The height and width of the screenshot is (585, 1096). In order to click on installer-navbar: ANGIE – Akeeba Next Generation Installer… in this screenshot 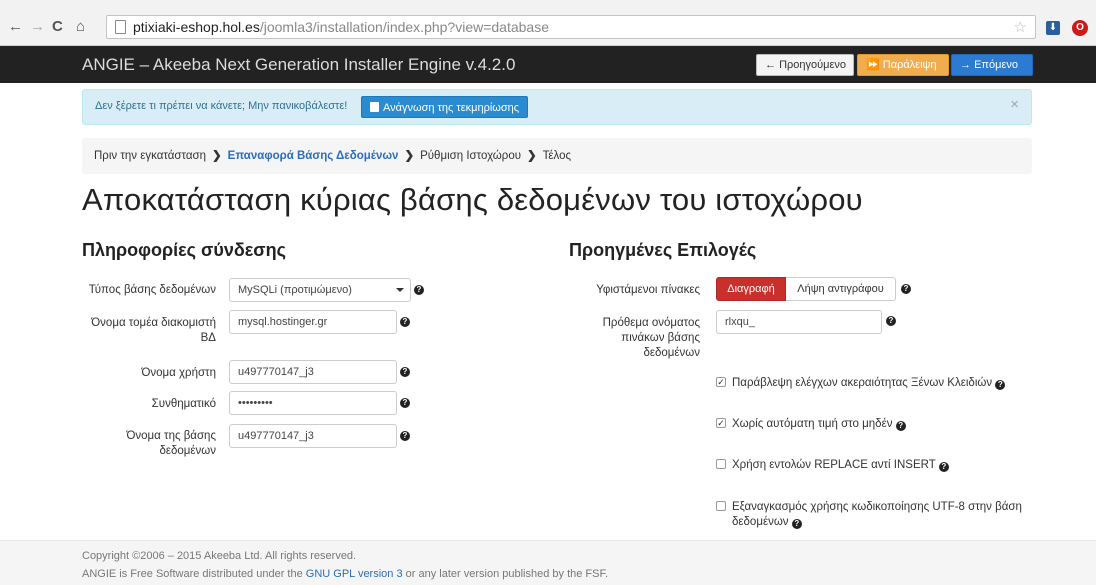, I will do `click(548, 64)`.